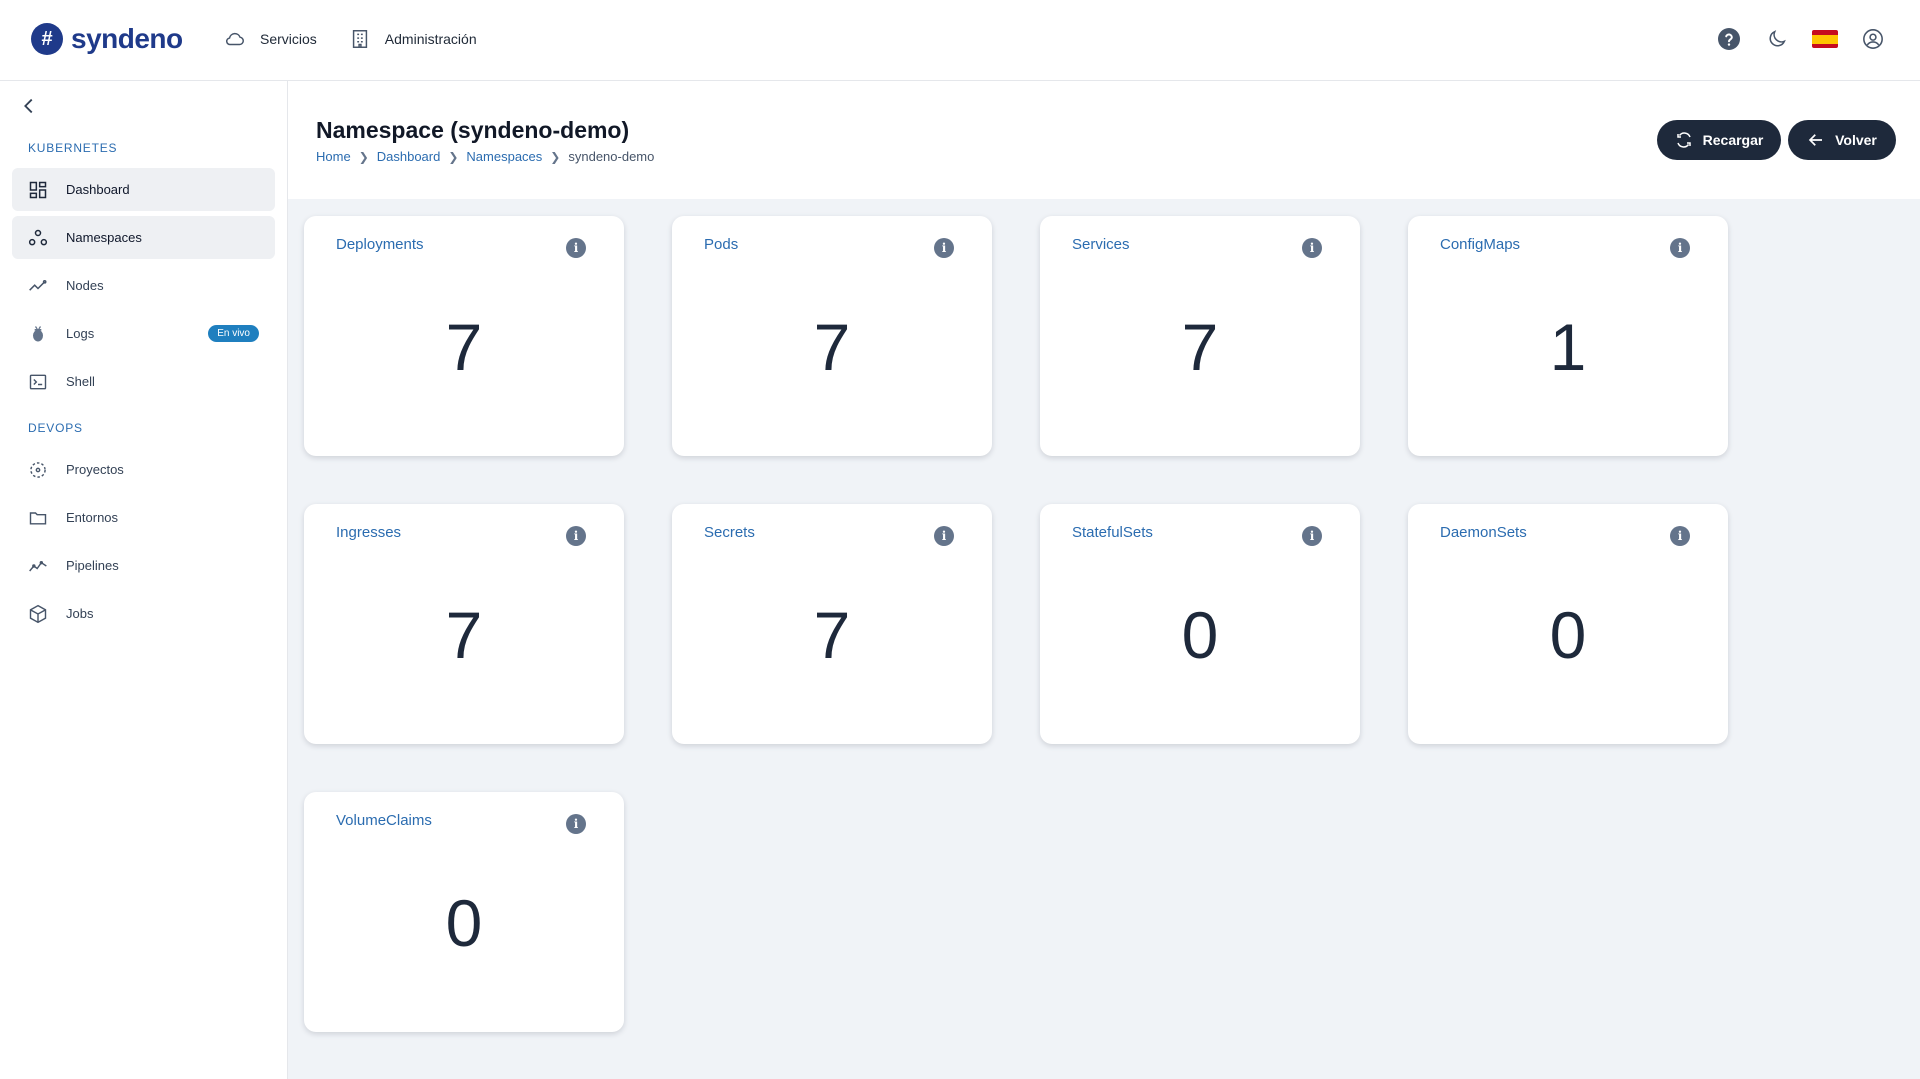  I want to click on sidebar-item-label: Nodes, so click(85, 285).